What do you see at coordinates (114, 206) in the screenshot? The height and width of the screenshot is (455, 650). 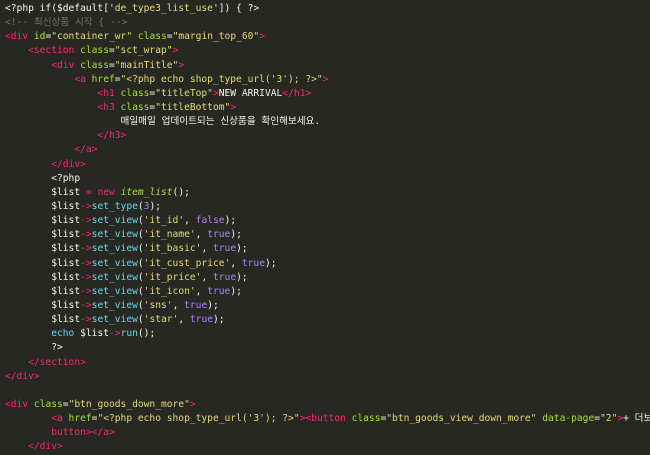 I see `code-token: set_type` at bounding box center [114, 206].